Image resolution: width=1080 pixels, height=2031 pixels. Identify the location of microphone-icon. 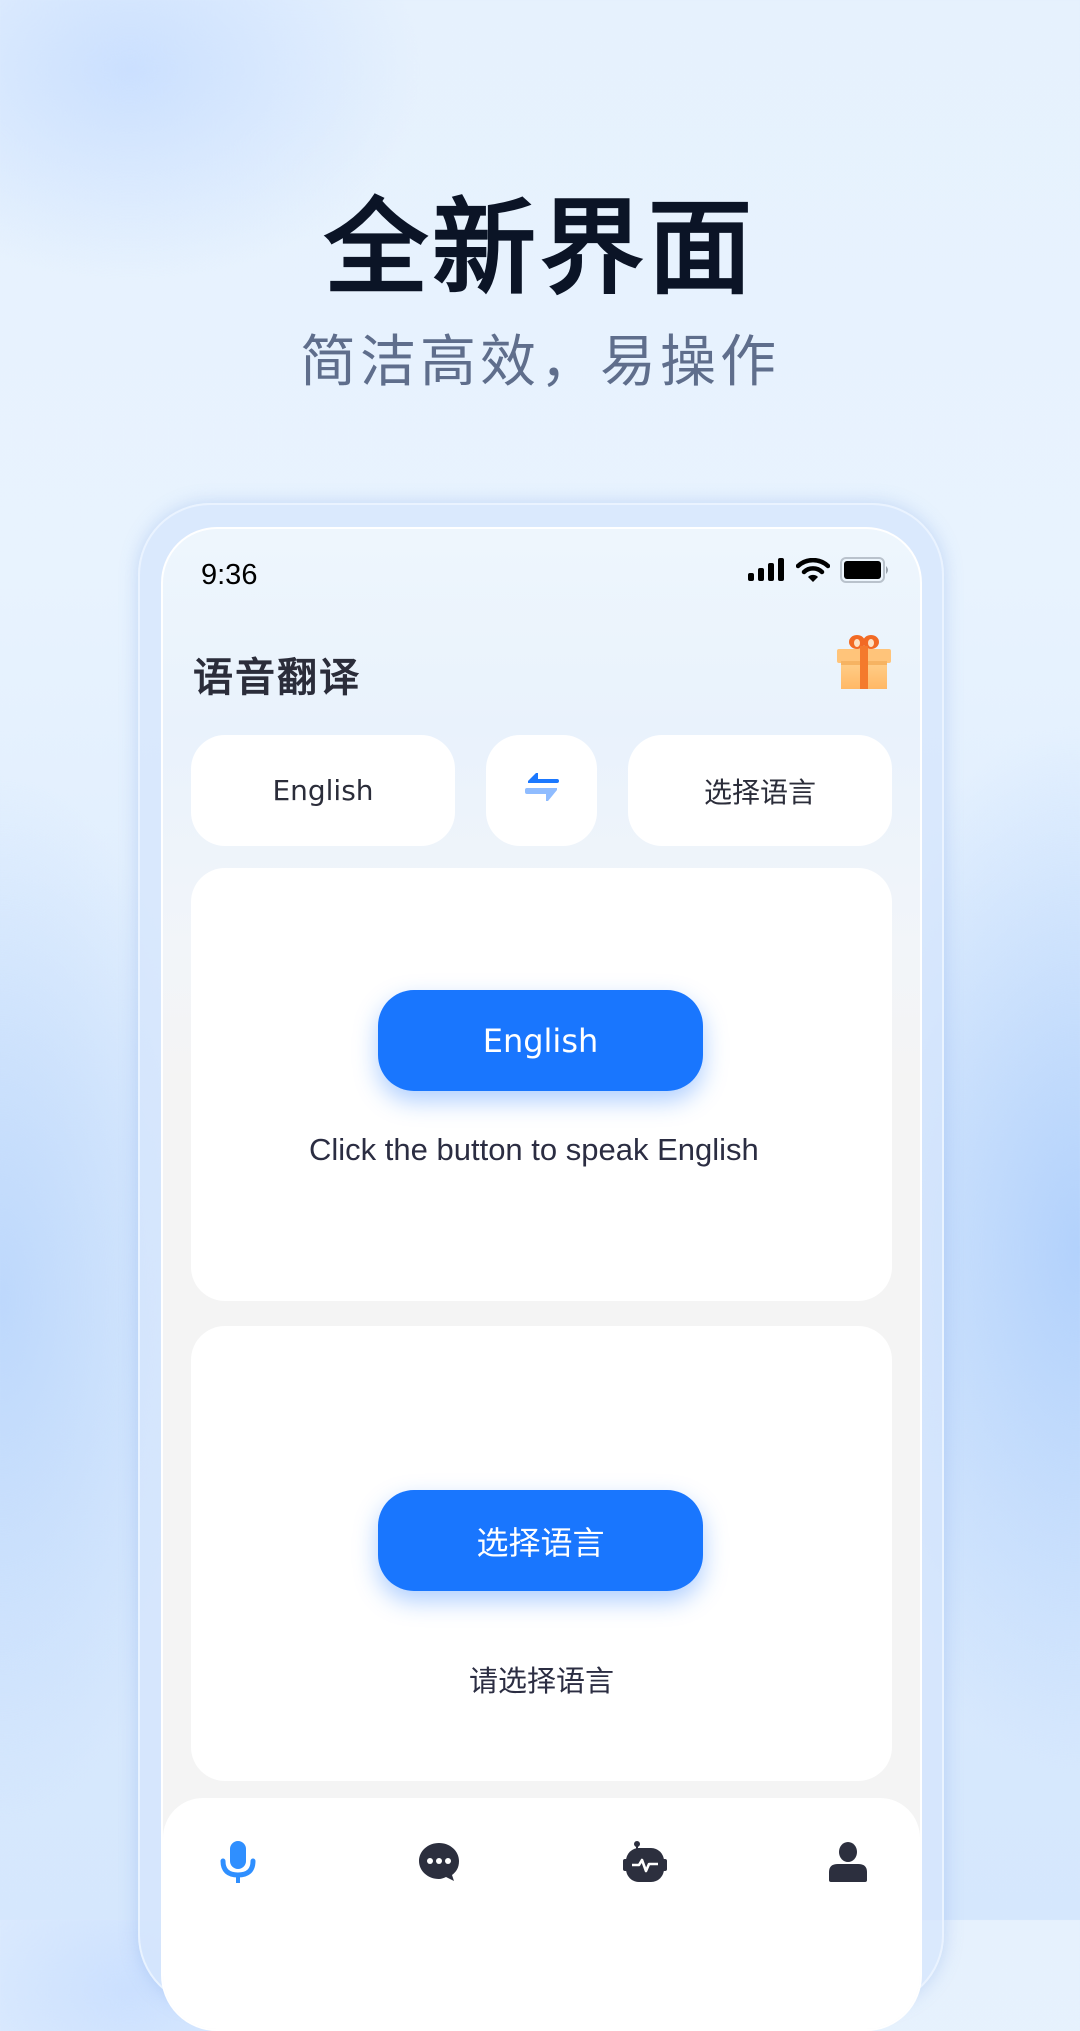
(238, 1862).